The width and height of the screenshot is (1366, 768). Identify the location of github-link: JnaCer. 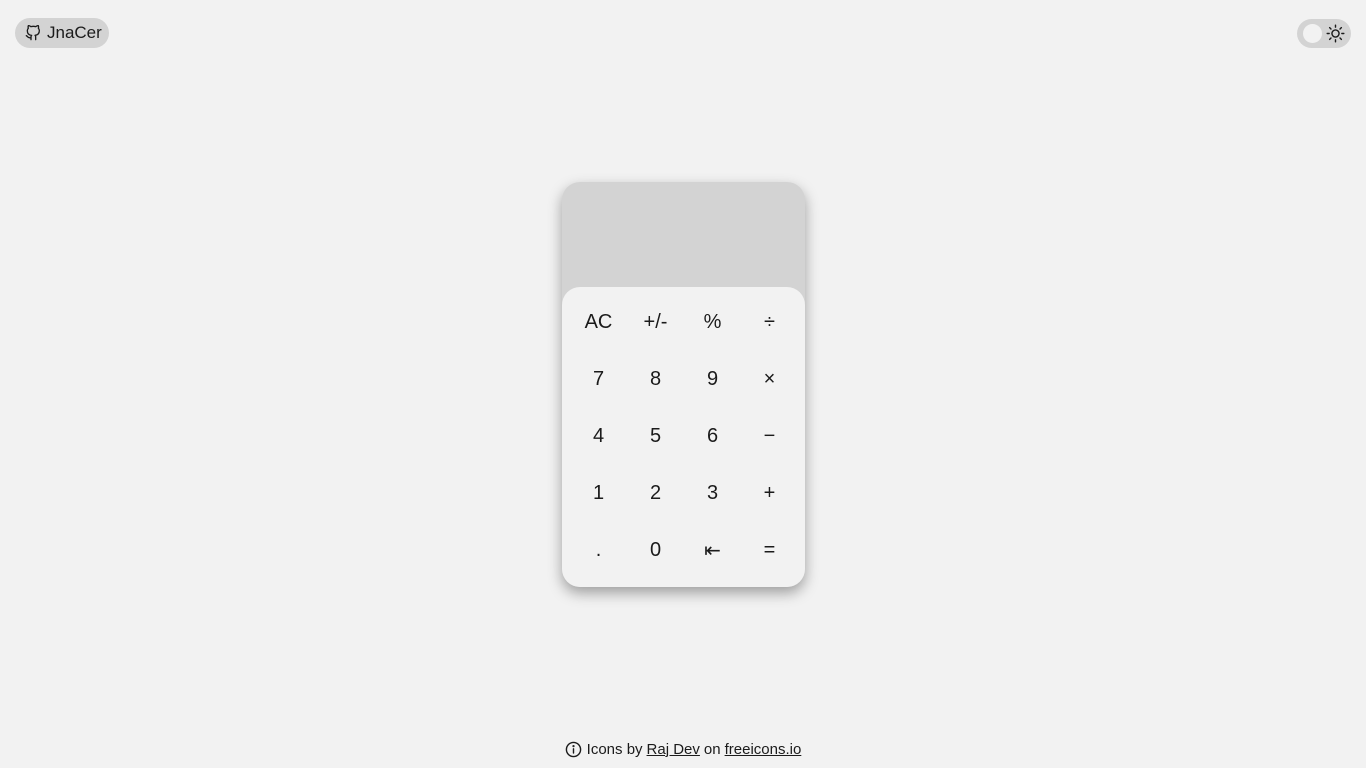
(62, 33).